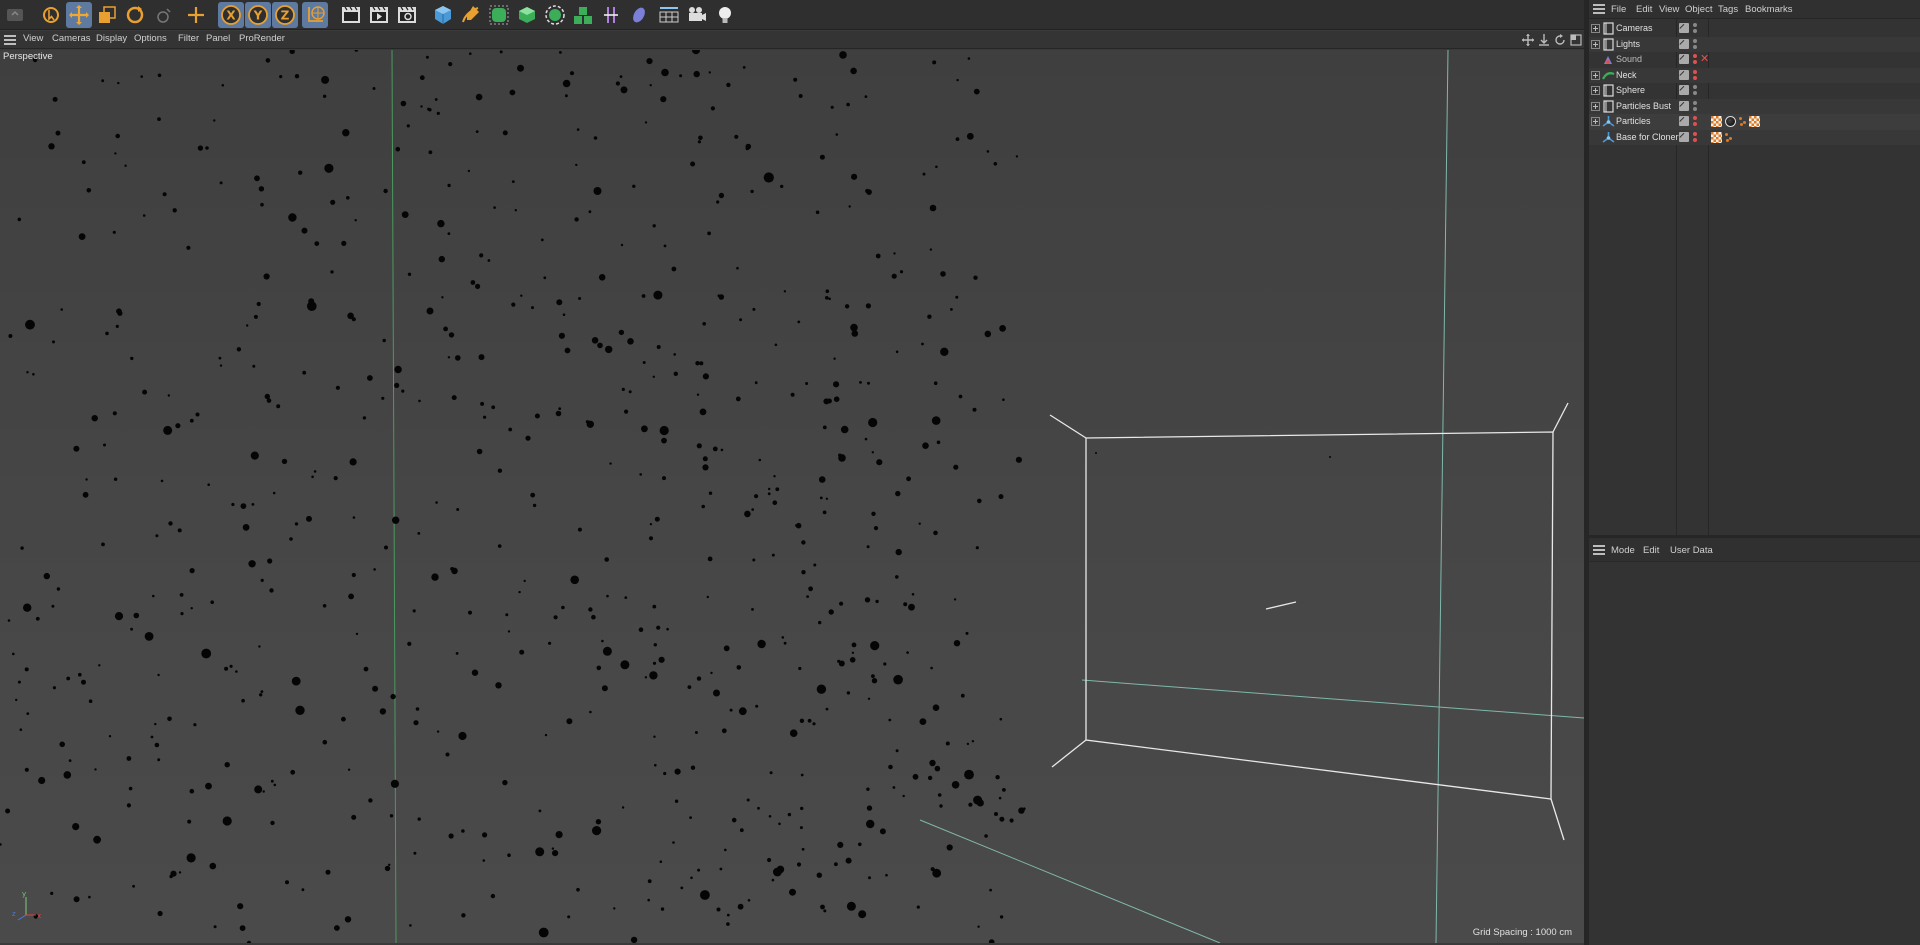  I want to click on viewport-menu-filter: Filter, so click(188, 38).